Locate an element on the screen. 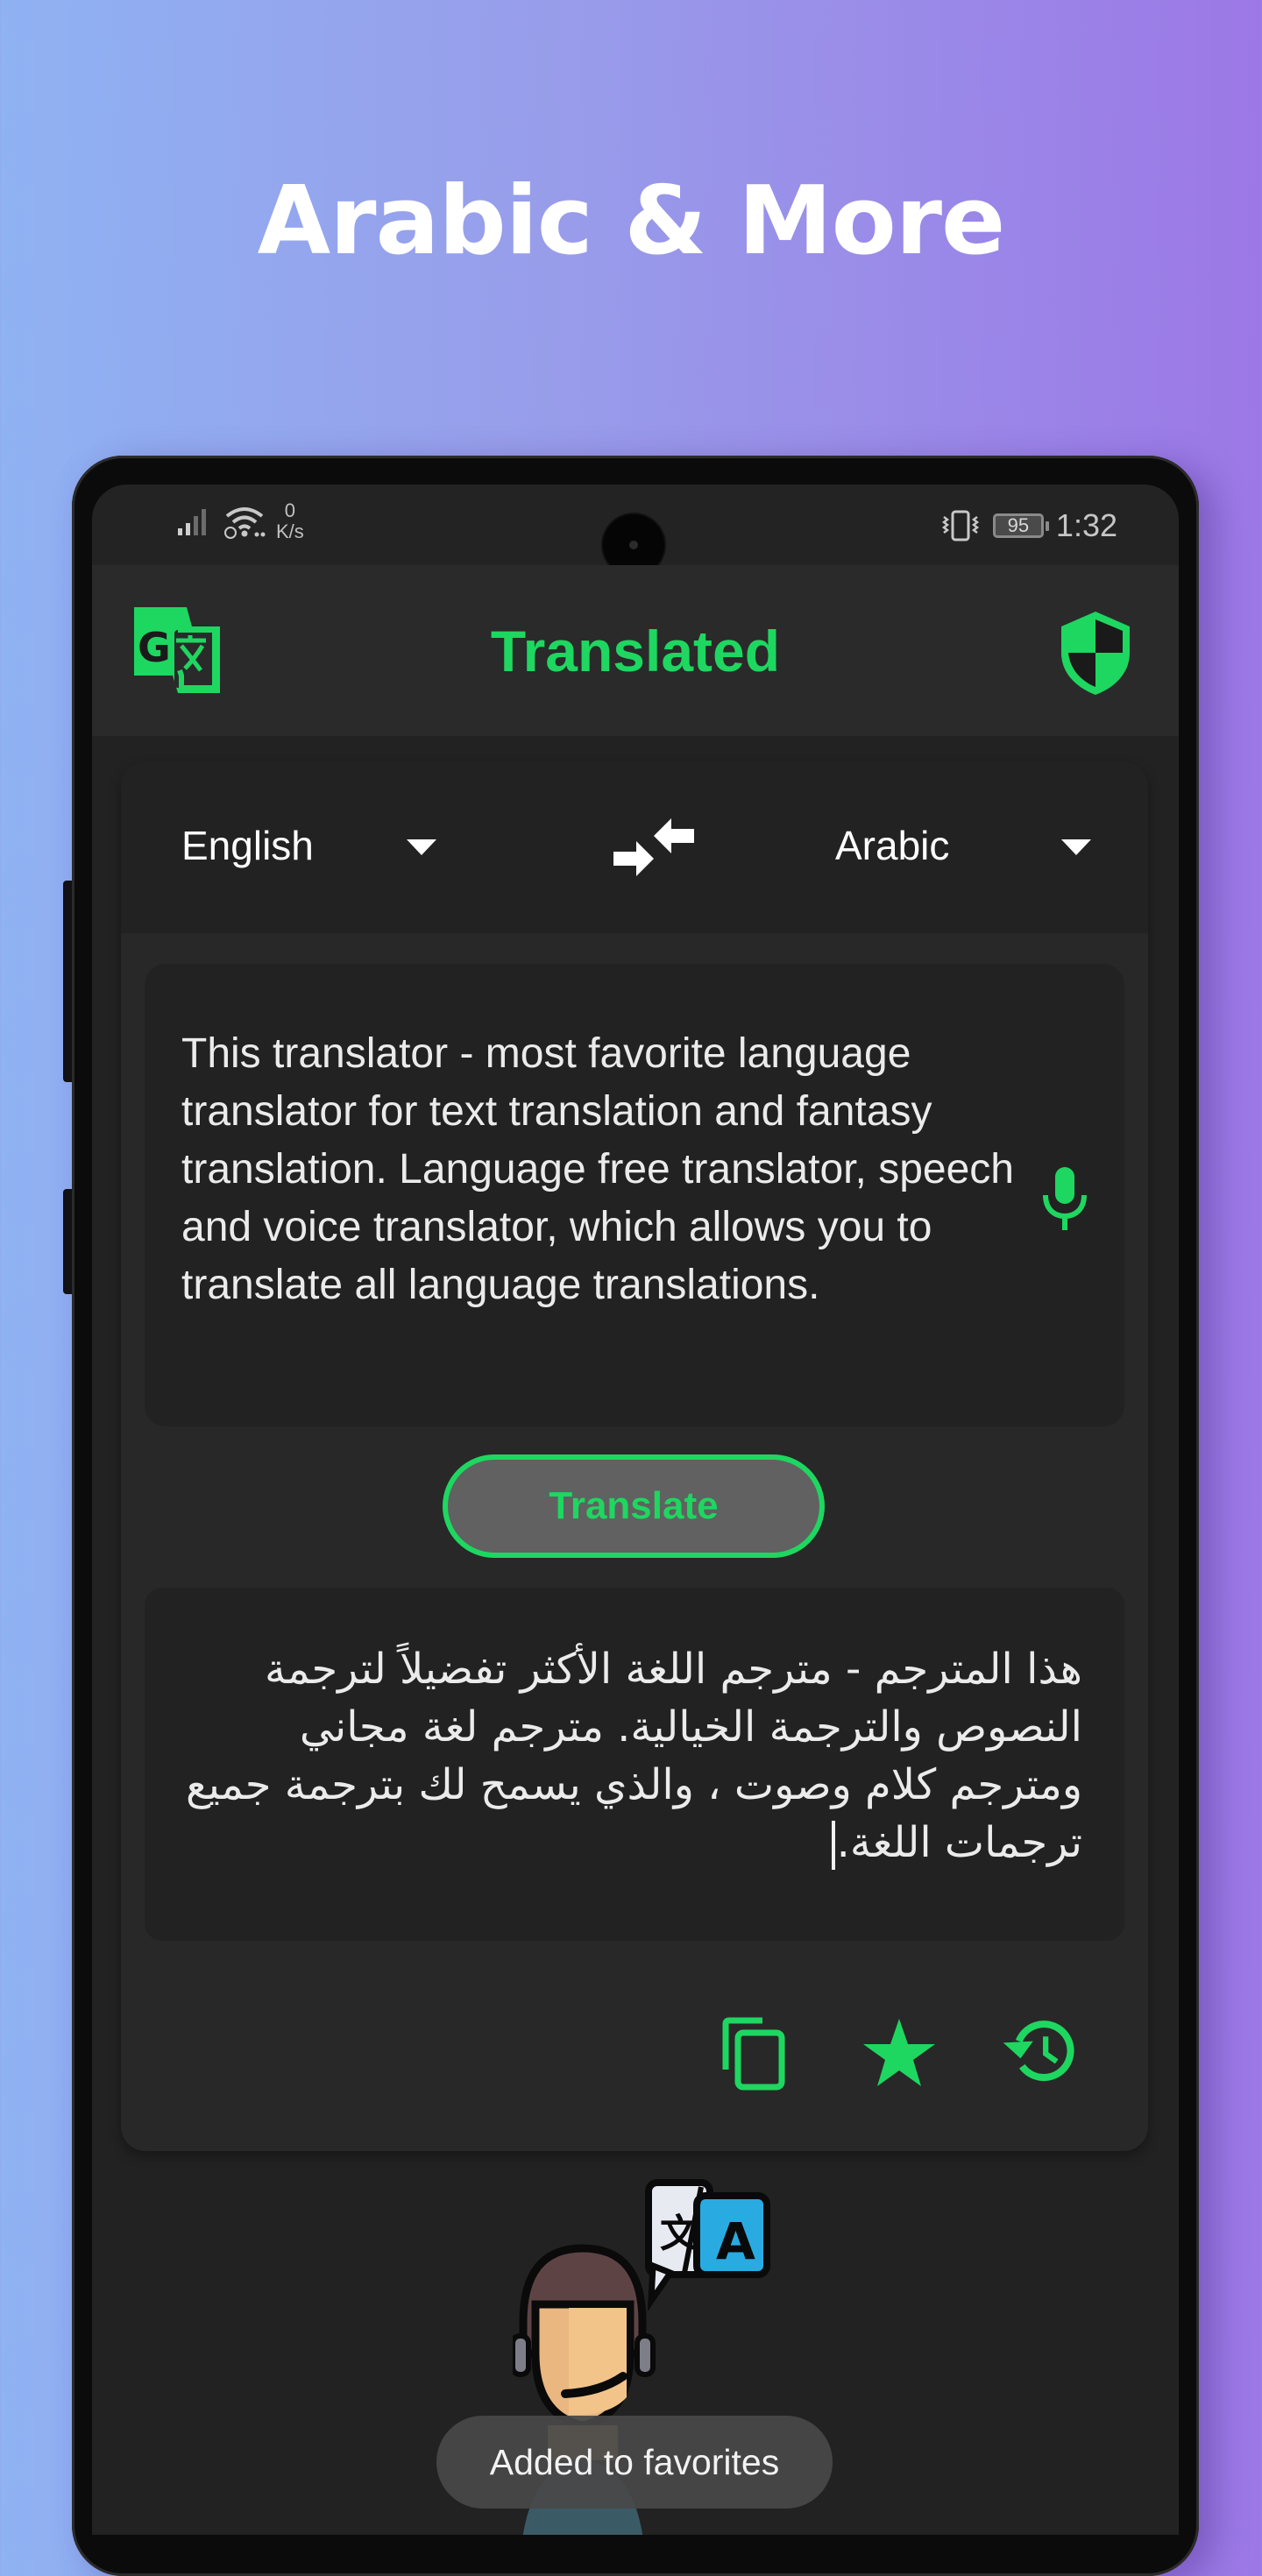 The width and height of the screenshot is (1262, 2576). source-language-select: English is located at coordinates (247, 845).